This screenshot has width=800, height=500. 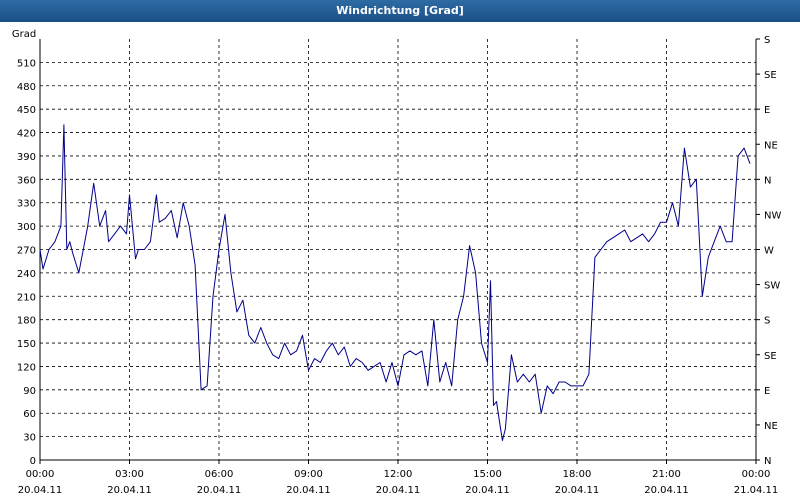 What do you see at coordinates (772, 286) in the screenshot?
I see `y-right-tick-label: SW` at bounding box center [772, 286].